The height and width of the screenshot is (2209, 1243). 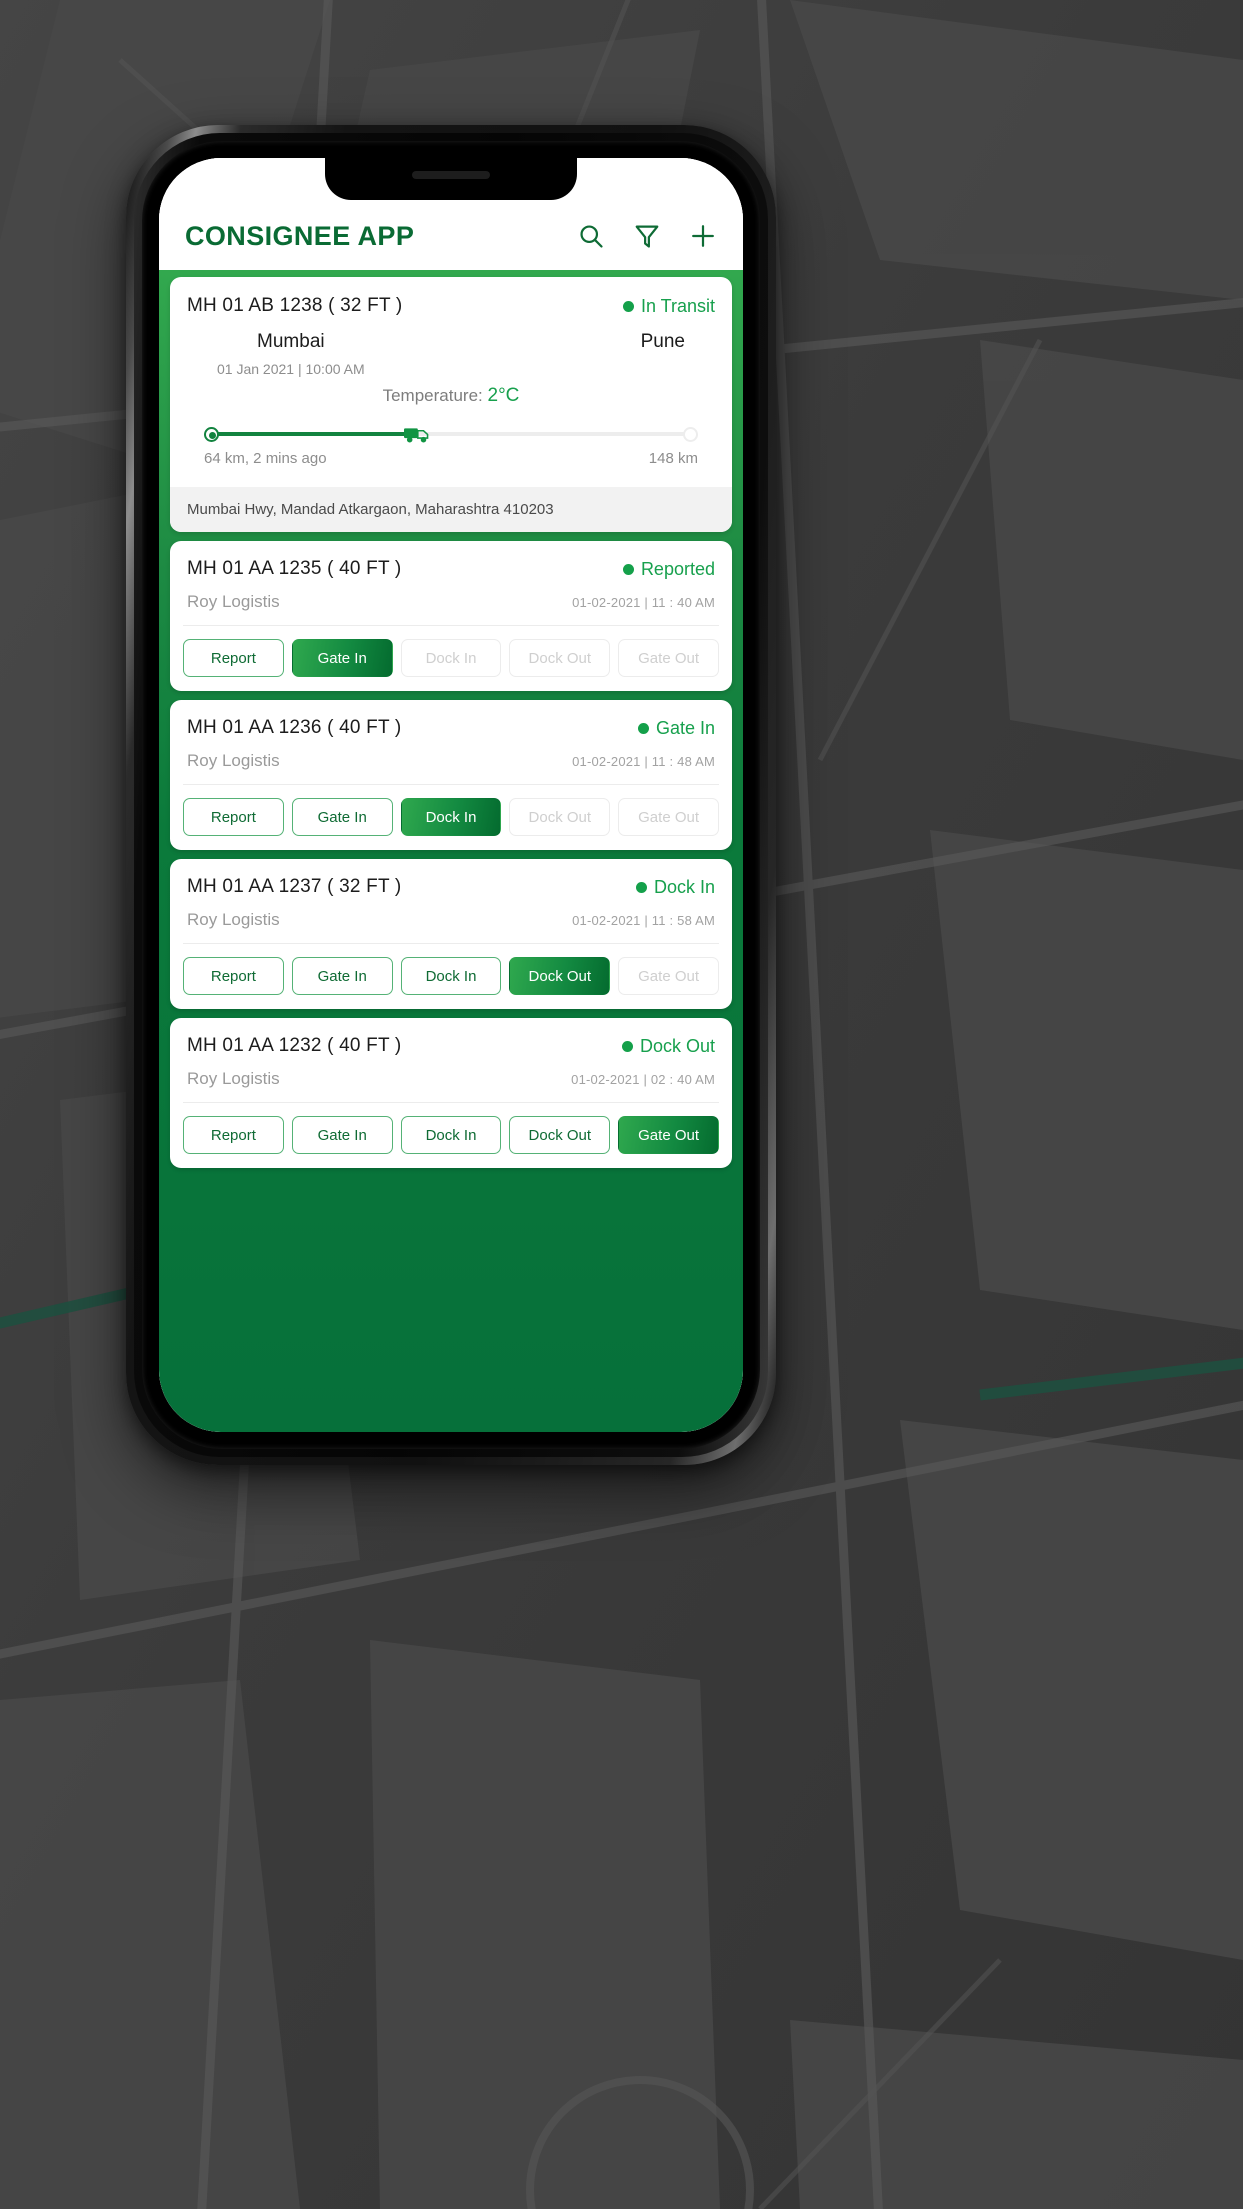 I want to click on vehicle-number: MH 01 AB 1238 ( 32 FT ), so click(x=295, y=305).